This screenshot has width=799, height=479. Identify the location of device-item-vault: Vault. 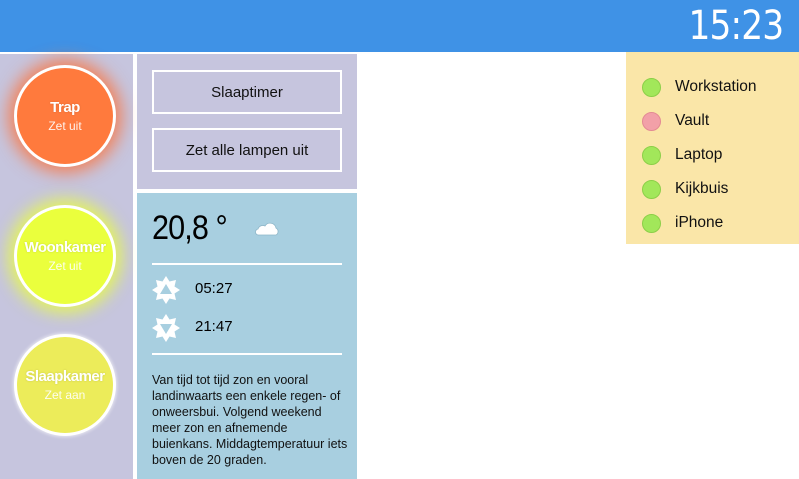
(675, 121).